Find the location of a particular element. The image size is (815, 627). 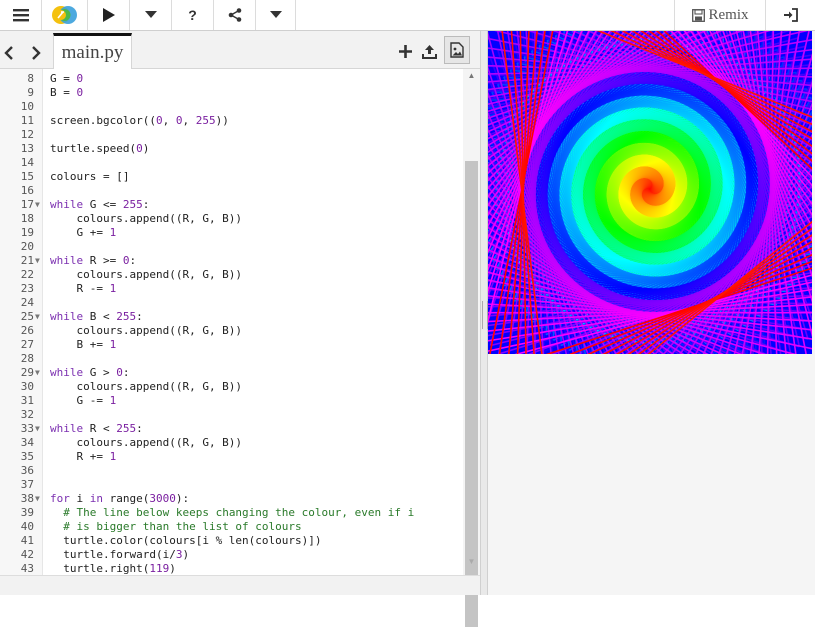

line-number: 39 is located at coordinates (17, 513).